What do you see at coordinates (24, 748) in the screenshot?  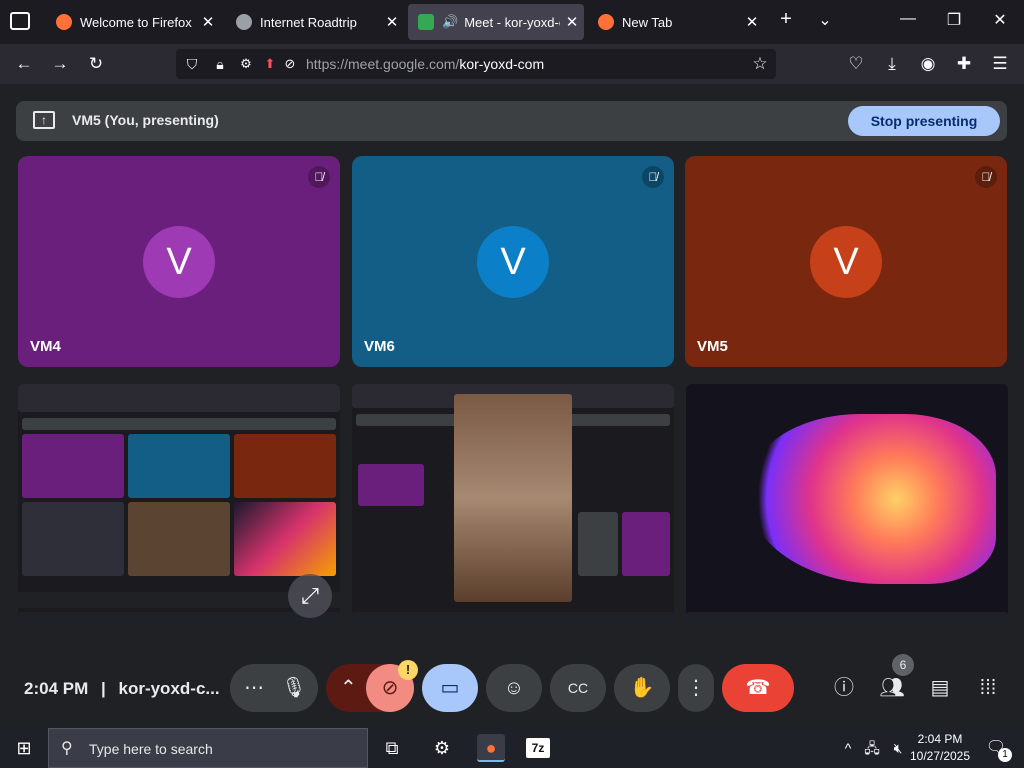 I see `windows-start-icon: ⊞` at bounding box center [24, 748].